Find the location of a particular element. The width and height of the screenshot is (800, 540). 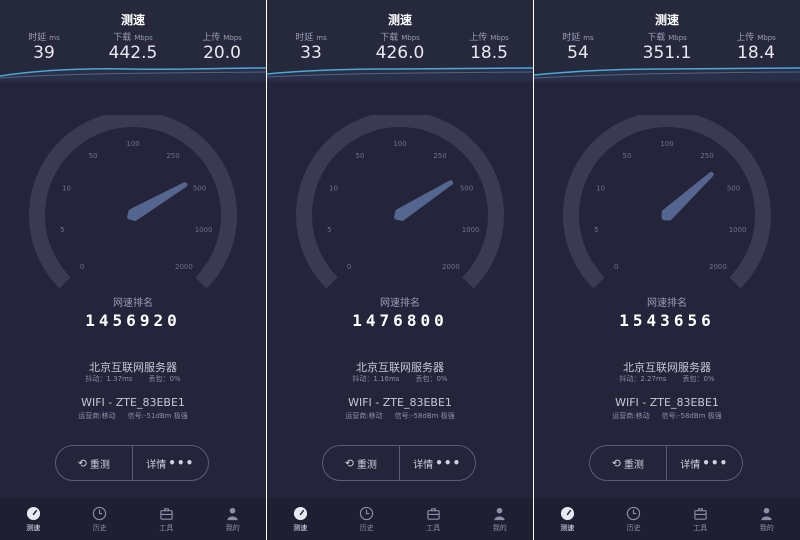

server-meta: 抖动：1.37ms 丢包：0% is located at coordinates (133, 379).